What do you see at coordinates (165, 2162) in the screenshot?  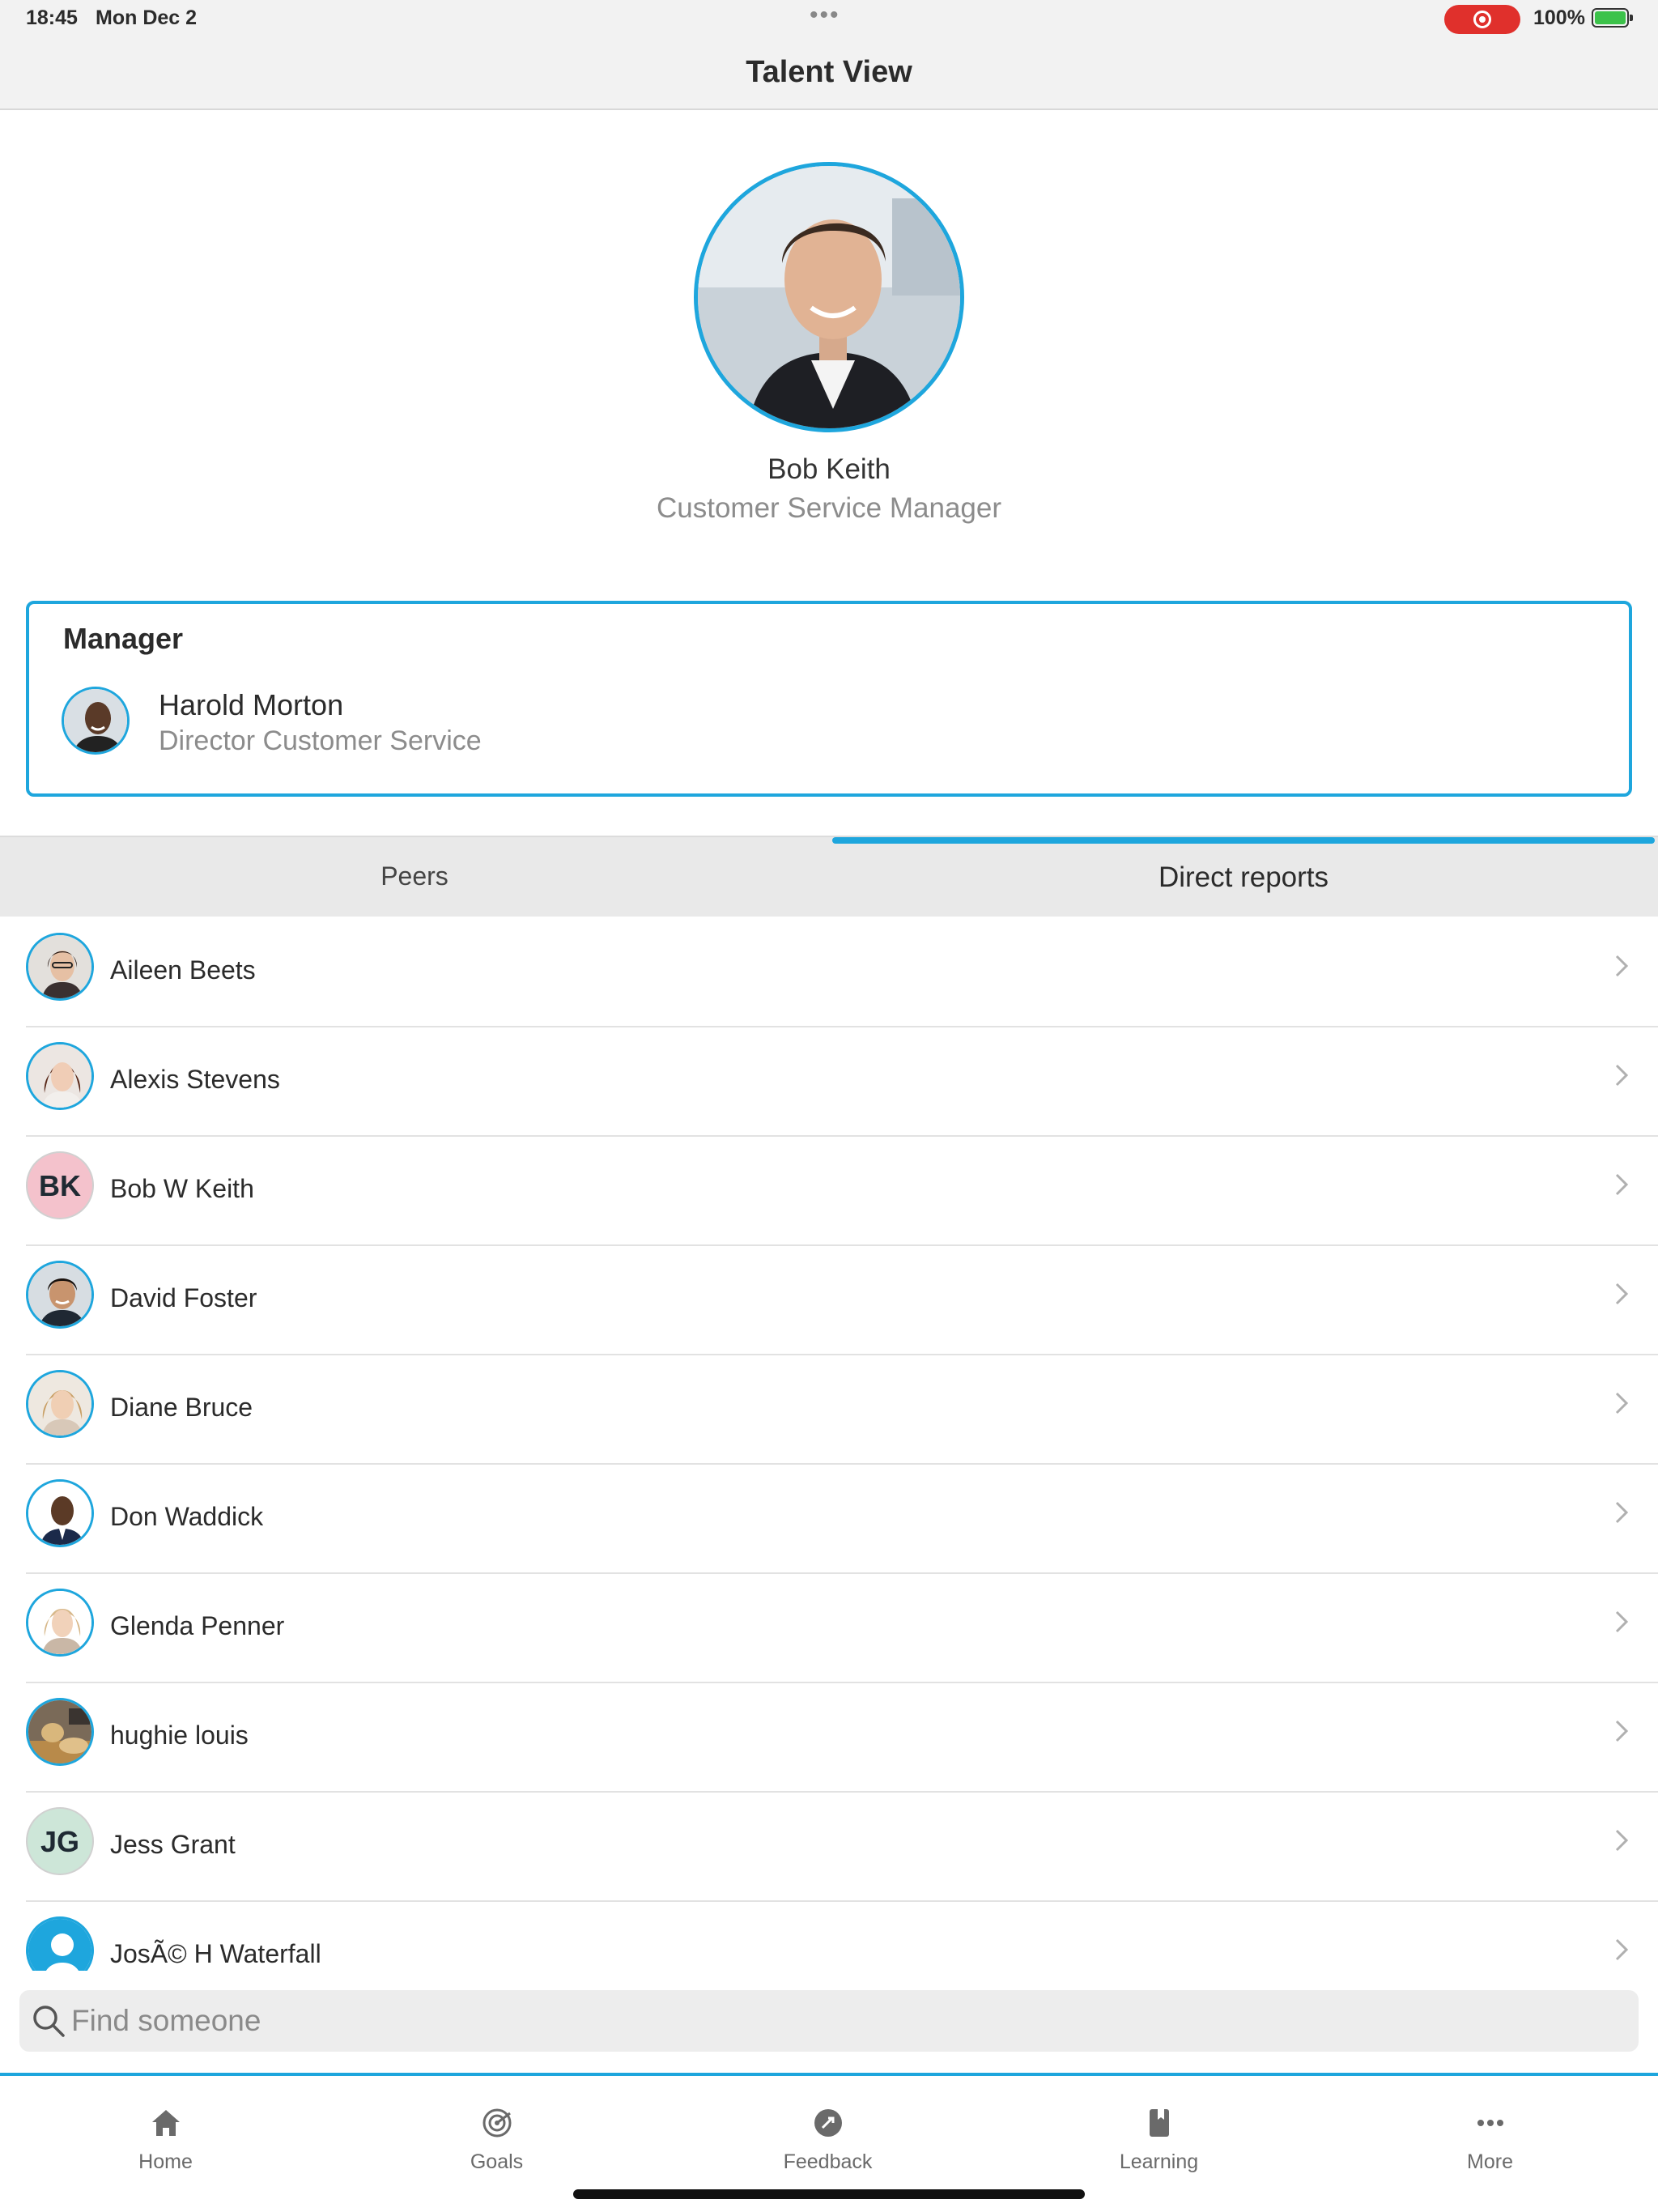 I see `tab-home-label: Home` at bounding box center [165, 2162].